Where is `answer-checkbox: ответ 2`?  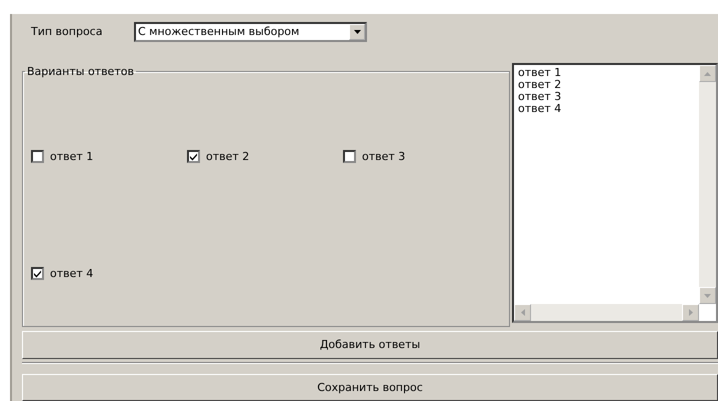
answer-checkbox: ответ 2 is located at coordinates (265, 157).